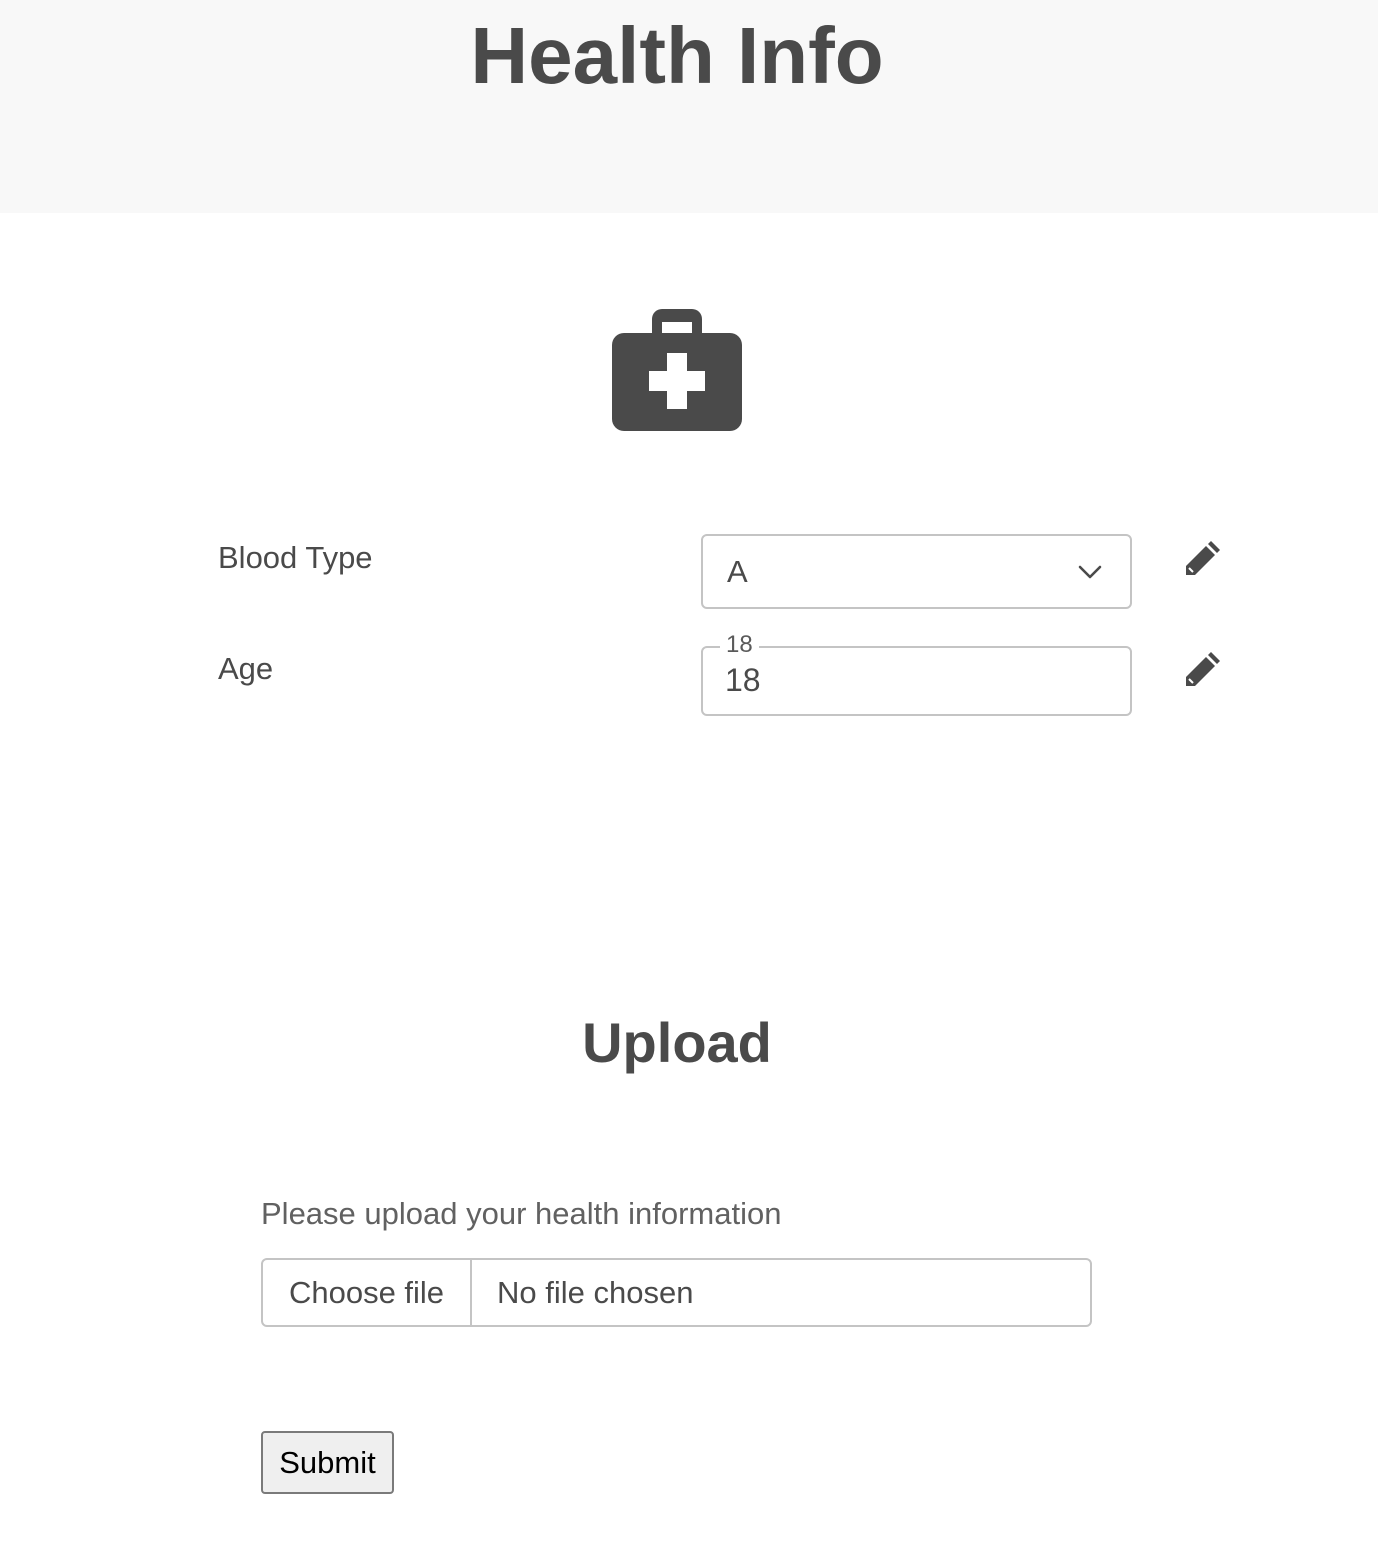 Image resolution: width=1378 pixels, height=1560 pixels. I want to click on age-label: Age, so click(246, 668).